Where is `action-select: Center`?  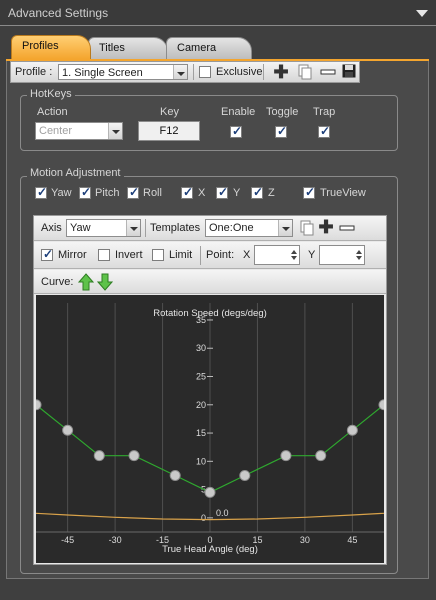
action-select: Center is located at coordinates (79, 131).